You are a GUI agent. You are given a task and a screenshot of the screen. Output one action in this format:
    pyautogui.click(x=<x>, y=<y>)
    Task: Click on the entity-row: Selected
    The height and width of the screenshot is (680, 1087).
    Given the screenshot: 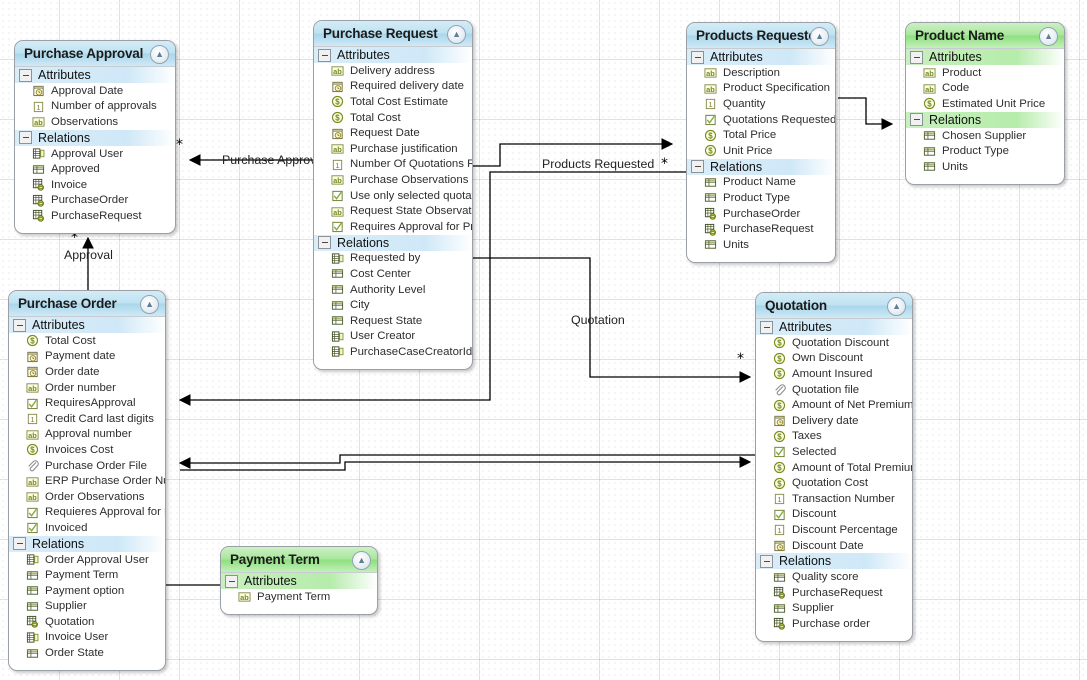 What is the action you would take?
    pyautogui.click(x=834, y=452)
    